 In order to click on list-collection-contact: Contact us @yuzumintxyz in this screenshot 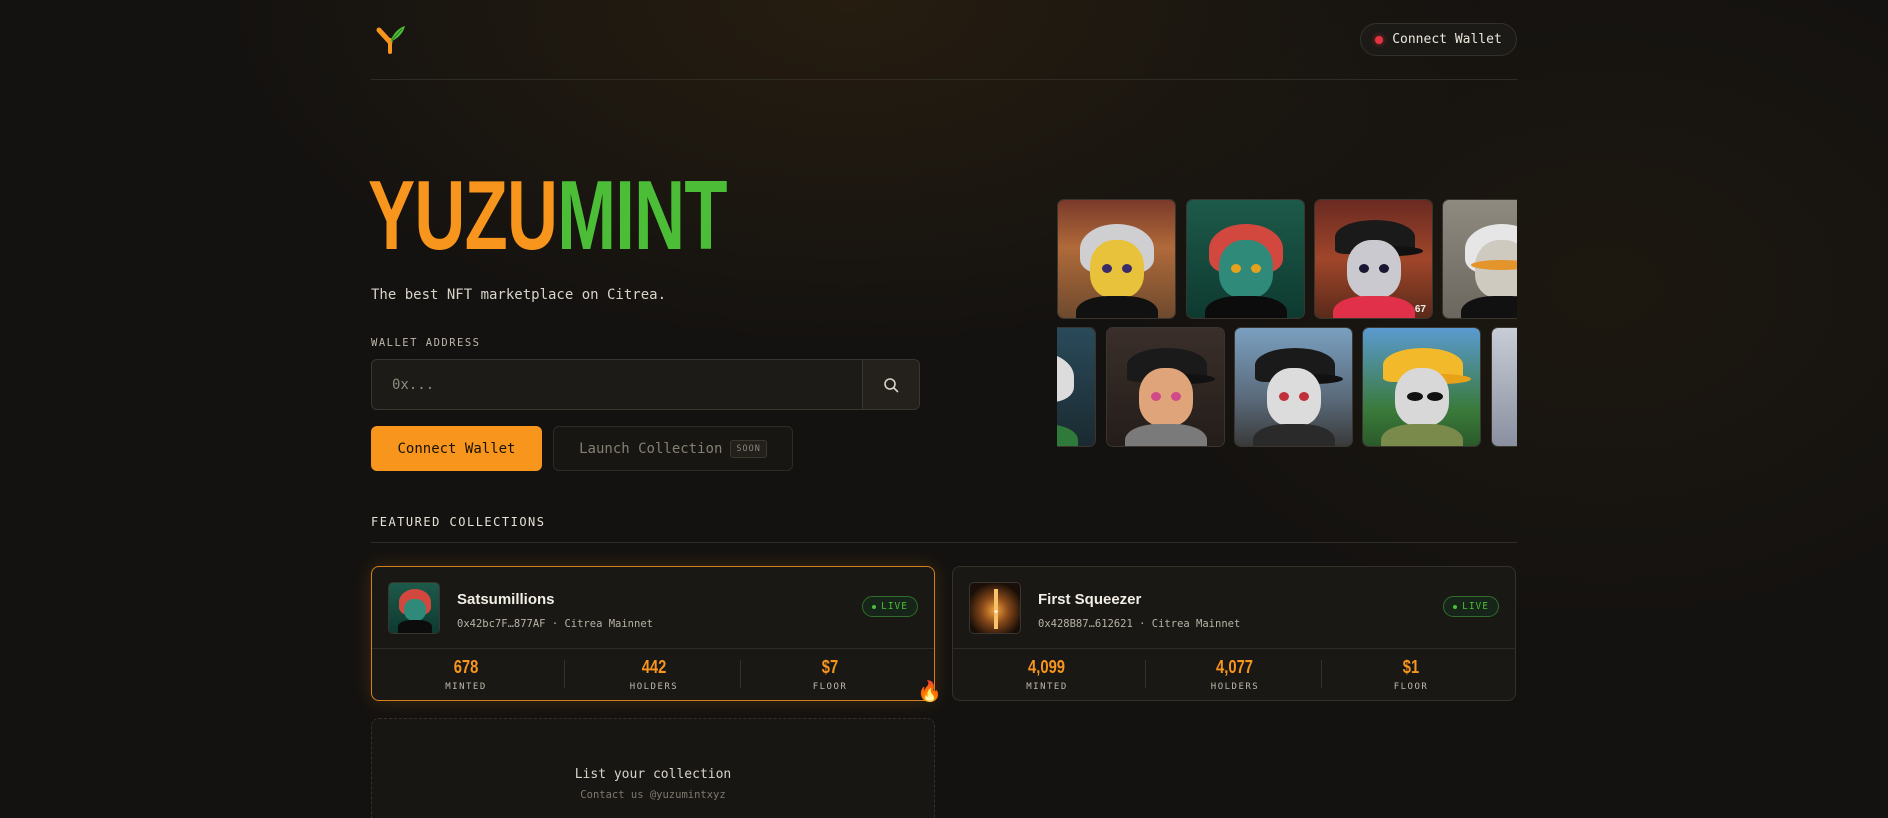, I will do `click(653, 795)`.